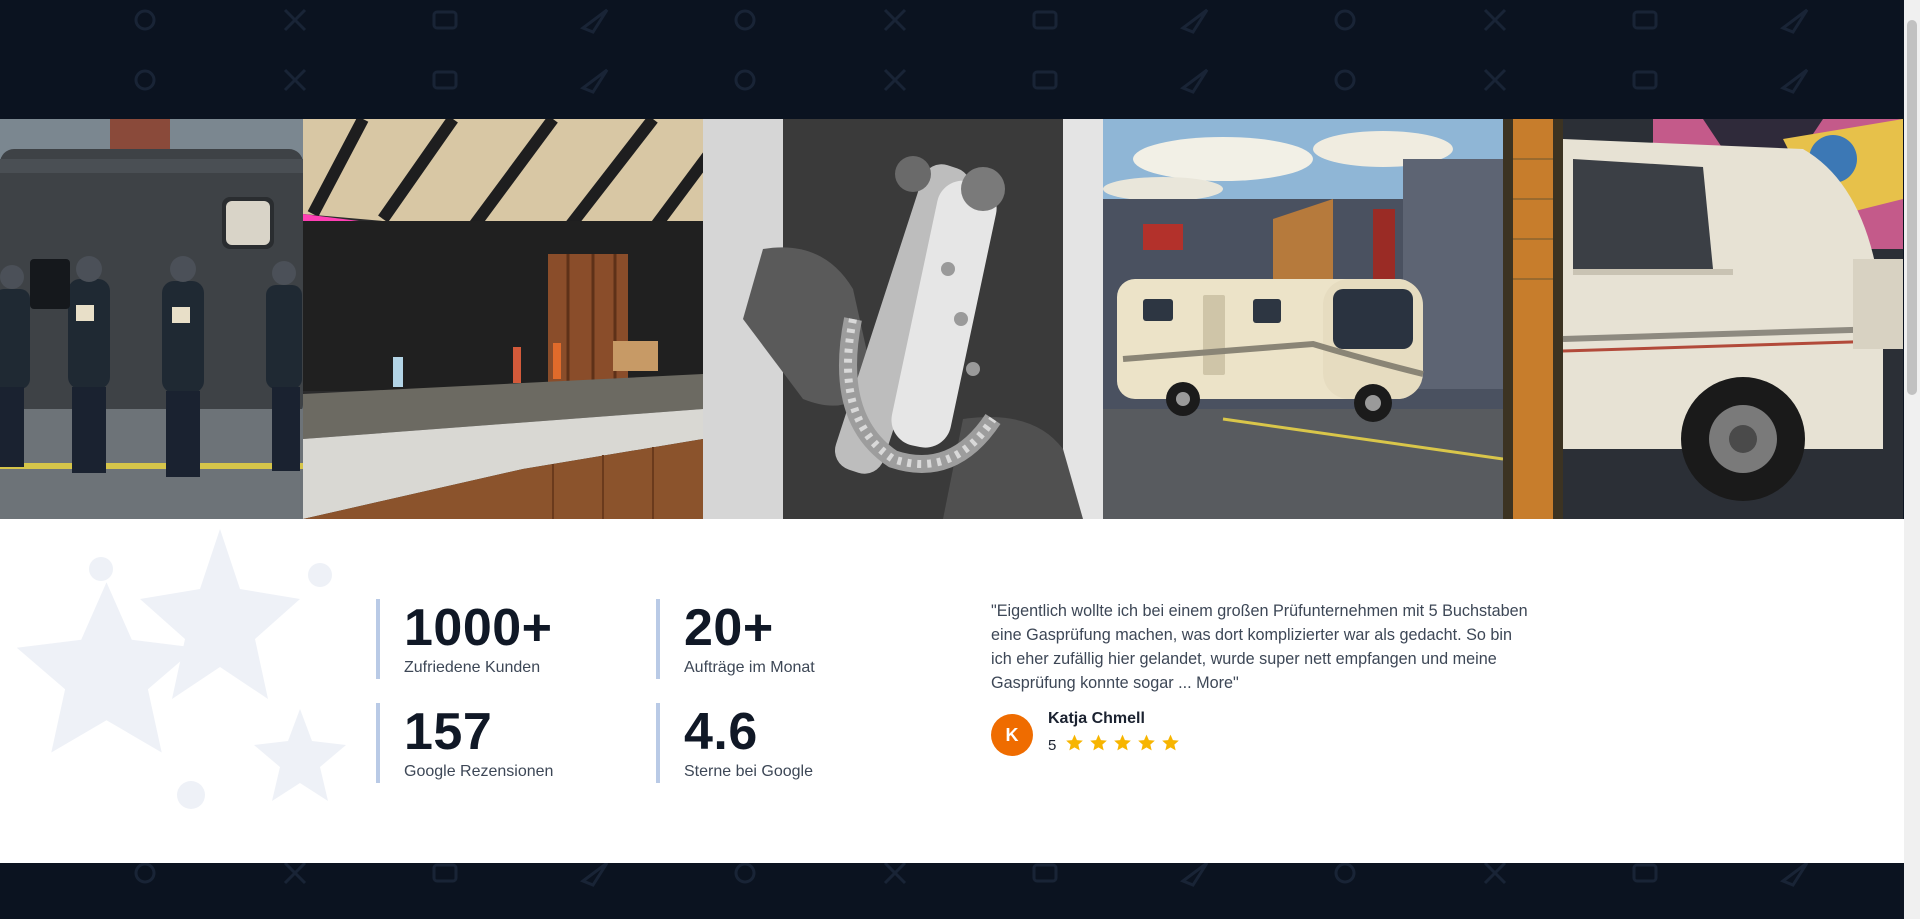 This screenshot has width=1920, height=919. I want to click on gallery-image-van, so click(1703, 319).